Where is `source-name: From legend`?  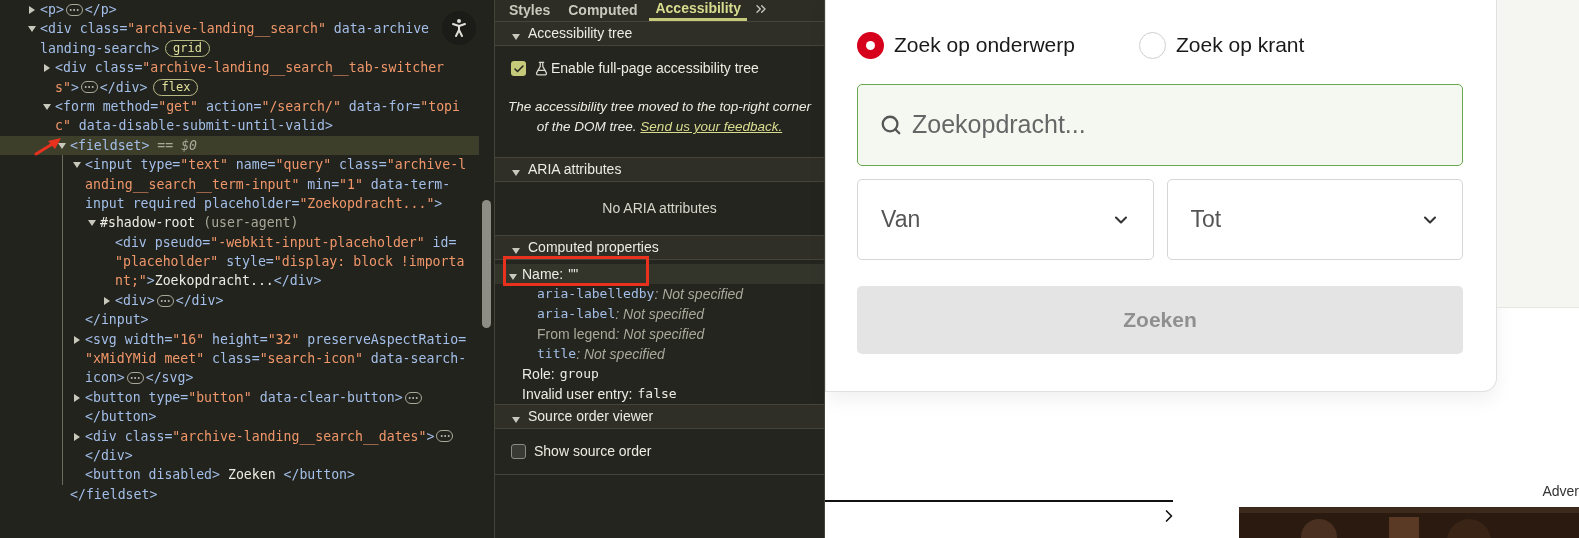 source-name: From legend is located at coordinates (576, 334).